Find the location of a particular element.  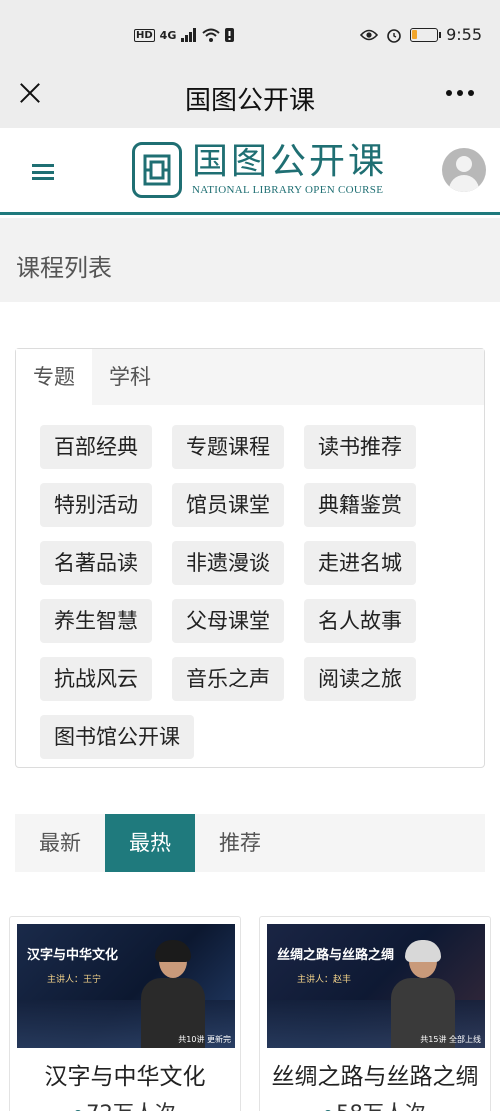

page-title: 课程列表 is located at coordinates (64, 268).